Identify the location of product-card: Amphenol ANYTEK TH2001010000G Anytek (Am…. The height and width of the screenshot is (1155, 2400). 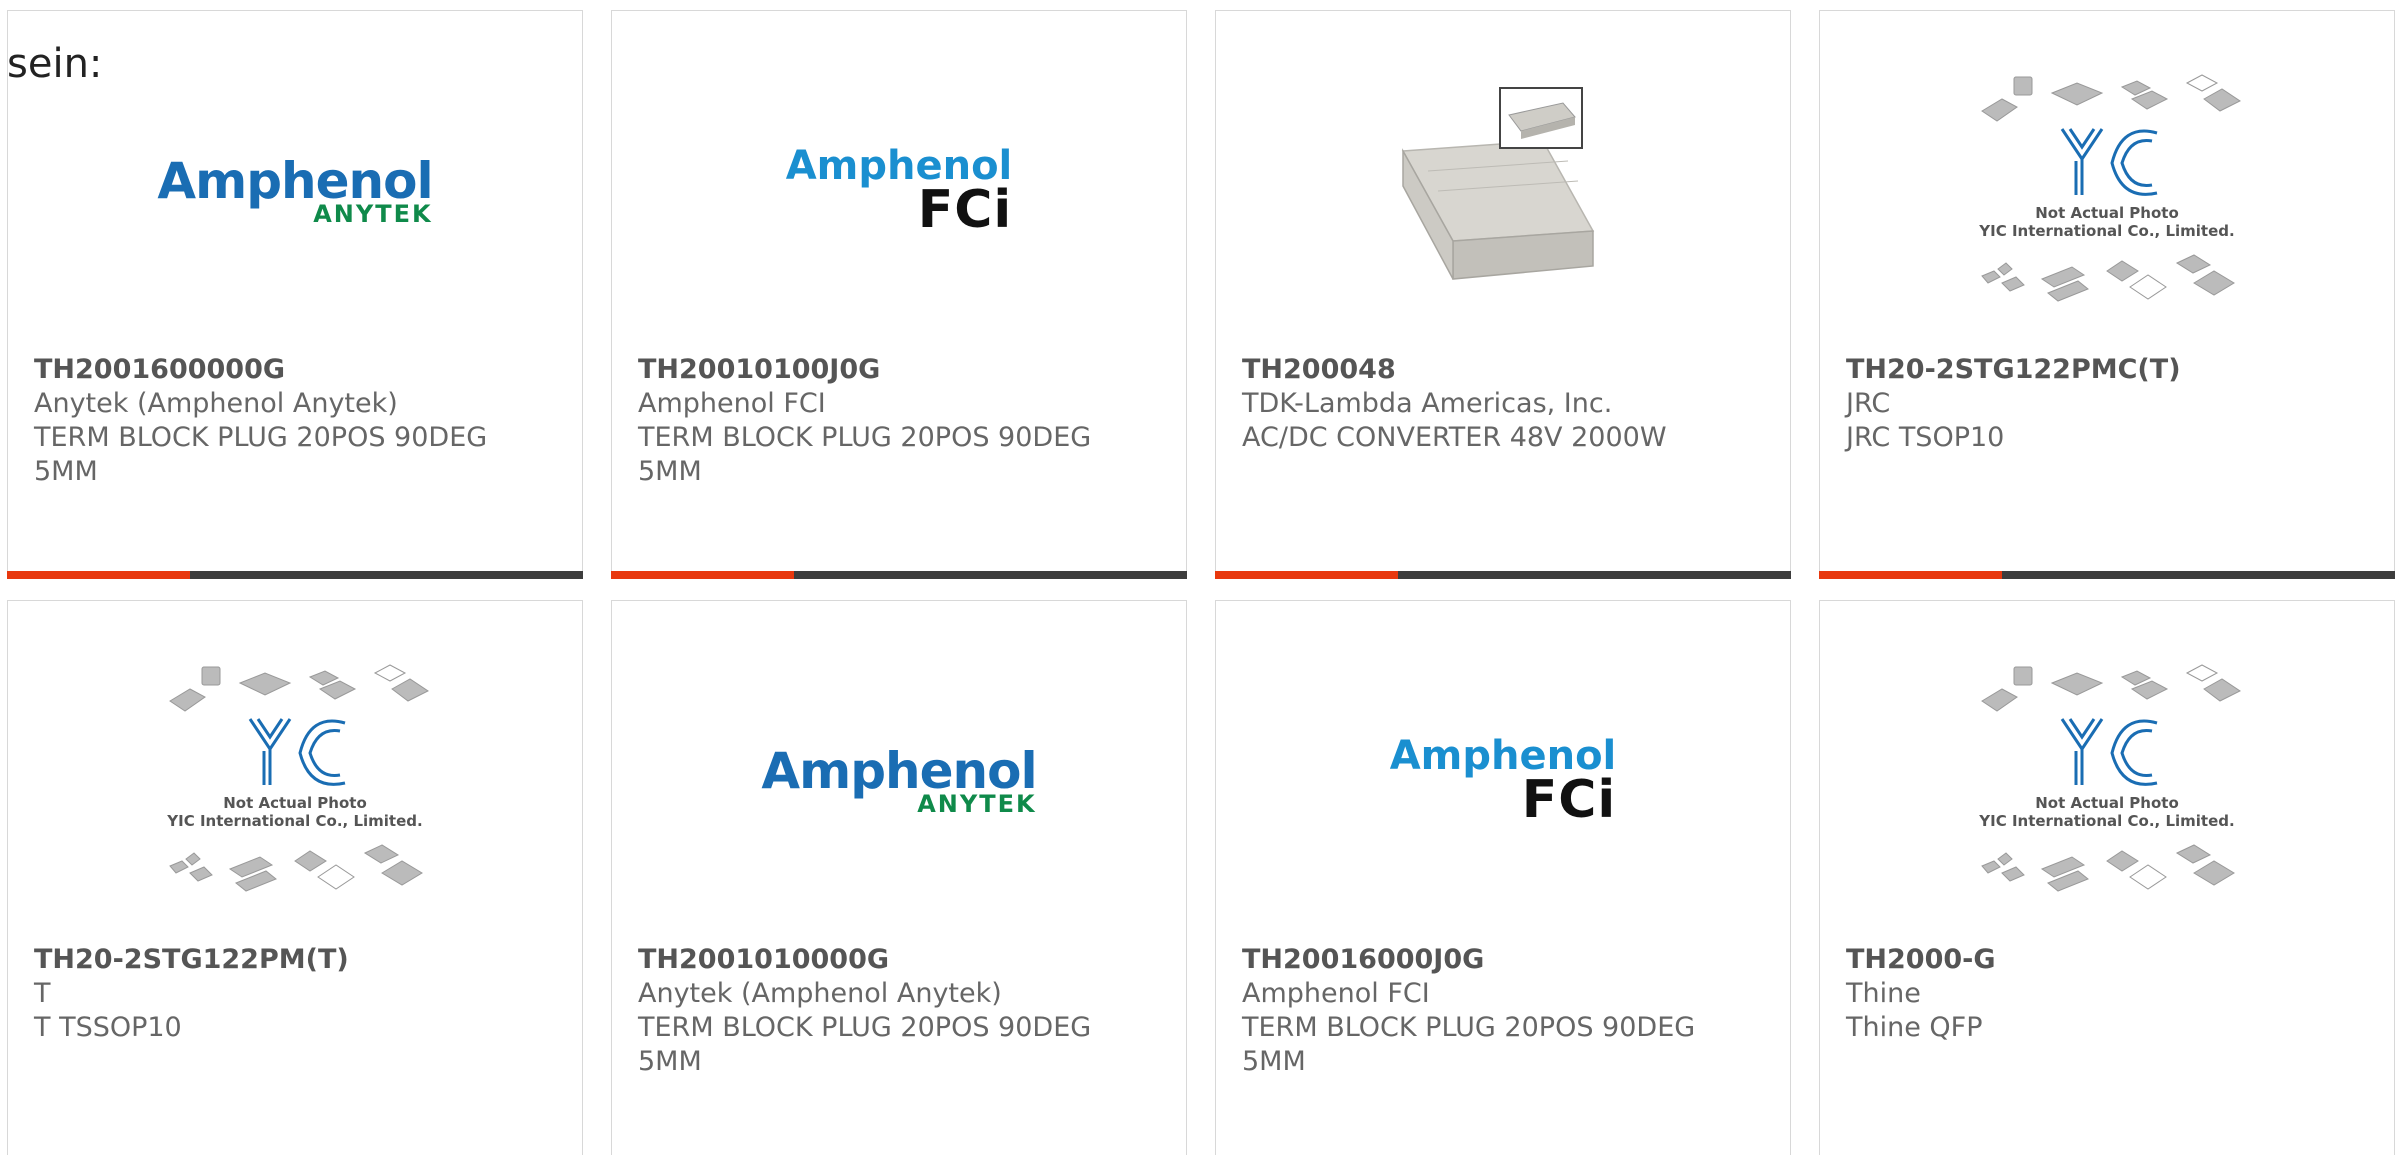
(899, 877).